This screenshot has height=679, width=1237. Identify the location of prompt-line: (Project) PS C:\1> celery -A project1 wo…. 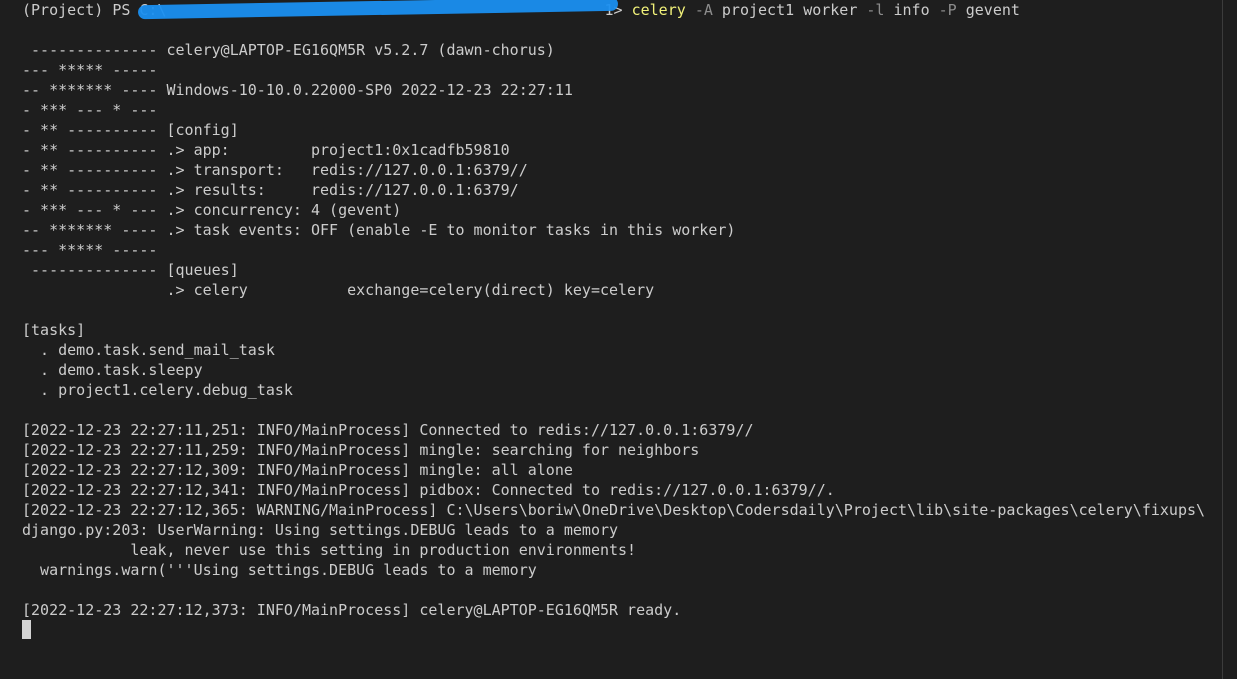
(619, 10).